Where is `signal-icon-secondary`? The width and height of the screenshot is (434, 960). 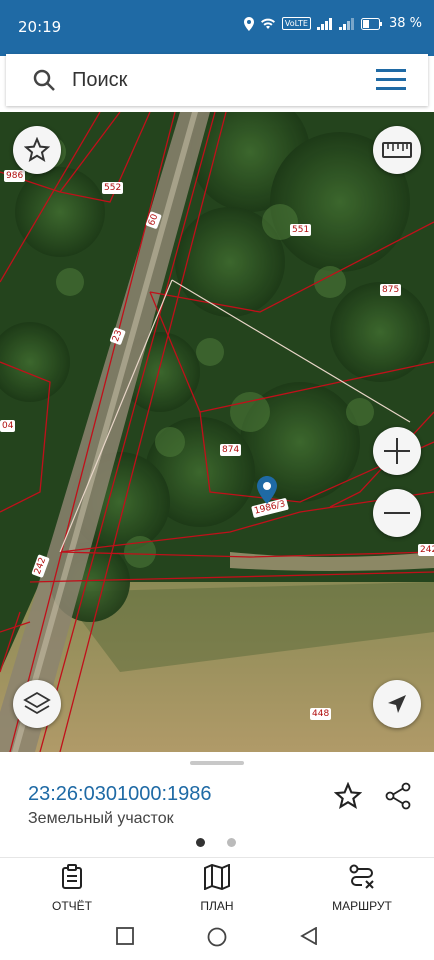
signal-icon-secondary is located at coordinates (346, 23).